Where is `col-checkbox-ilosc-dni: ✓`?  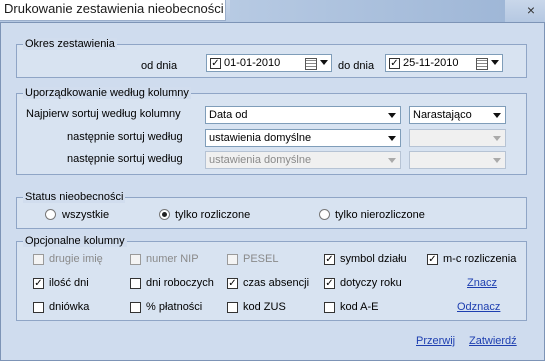
col-checkbox-ilosc-dni: ✓ is located at coordinates (38, 283).